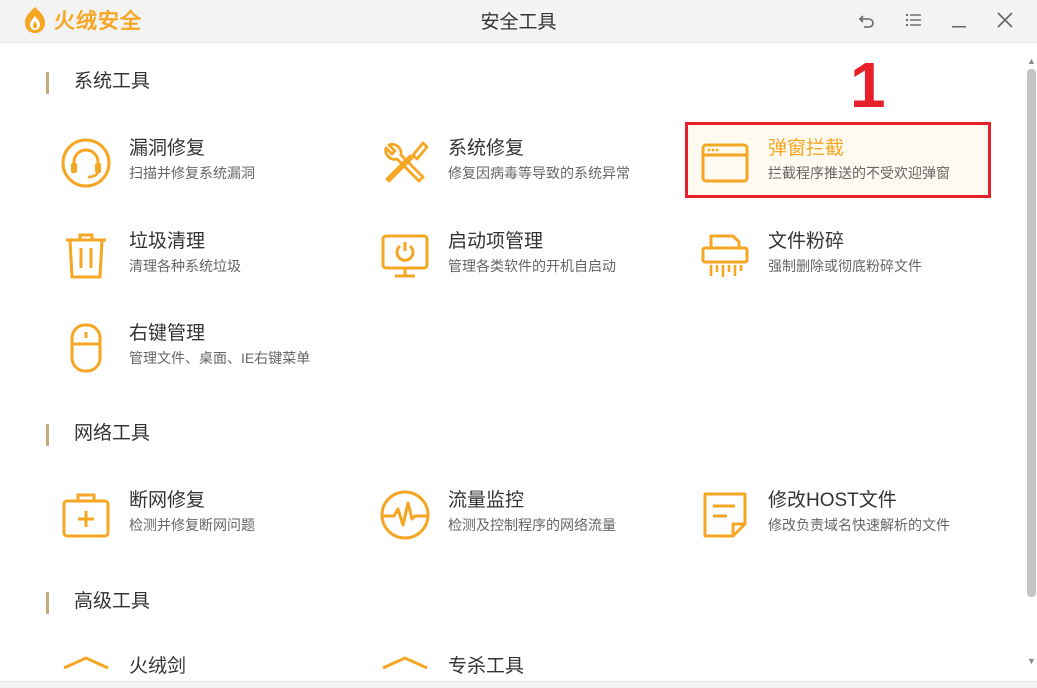  What do you see at coordinates (167, 500) in the screenshot?
I see `tool-name: 断网修复` at bounding box center [167, 500].